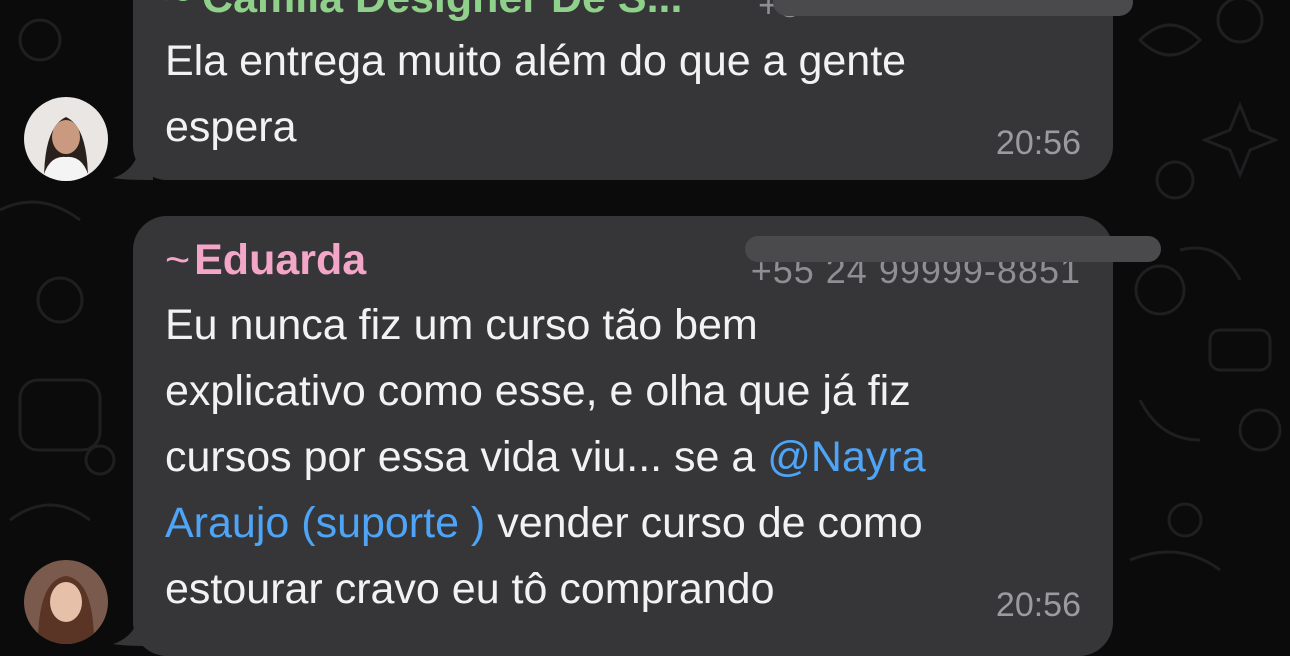 This screenshot has width=1290, height=656. I want to click on message-line: Eu nunca fiz um curso tão bem, so click(461, 325).